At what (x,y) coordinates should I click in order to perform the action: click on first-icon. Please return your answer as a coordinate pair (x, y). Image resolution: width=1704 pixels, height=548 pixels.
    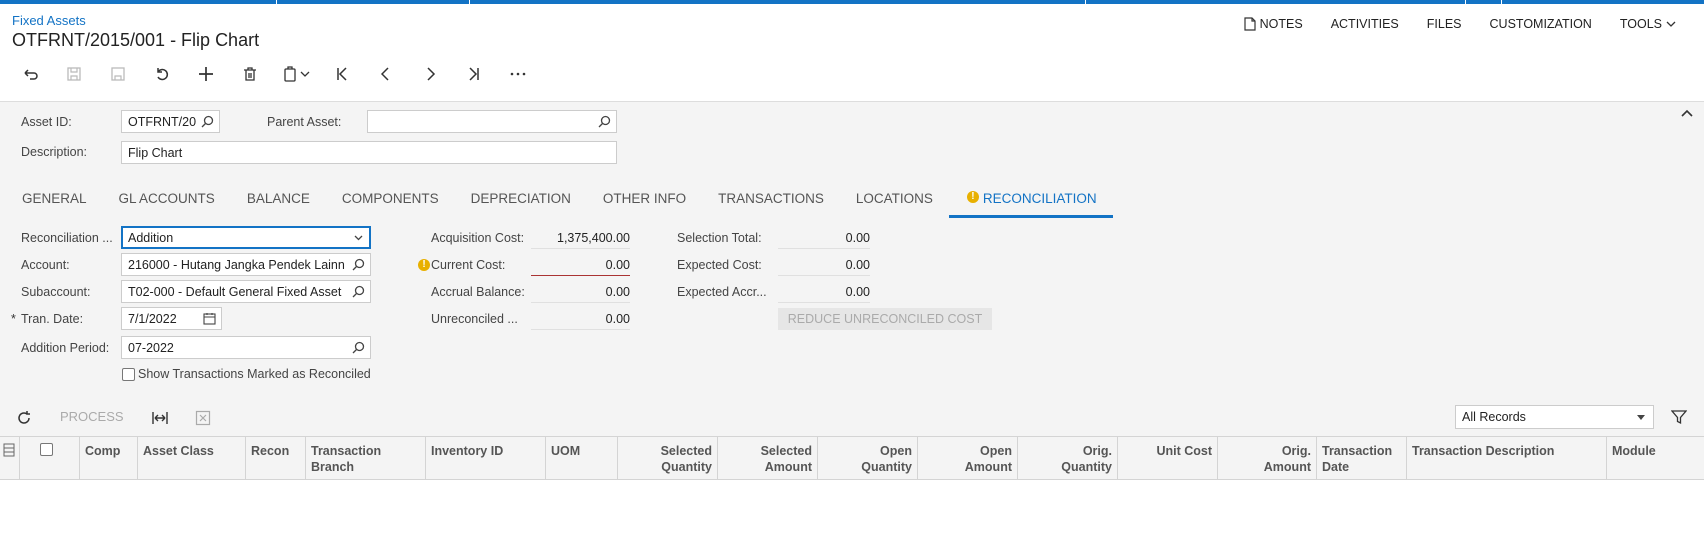
    Looking at the image, I should click on (342, 74).